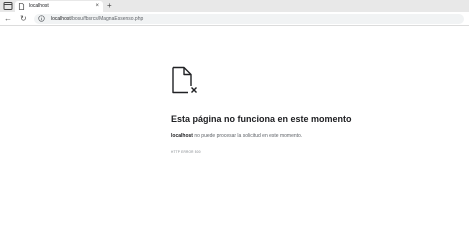  What do you see at coordinates (41, 18) in the screenshot?
I see `info-icon` at bounding box center [41, 18].